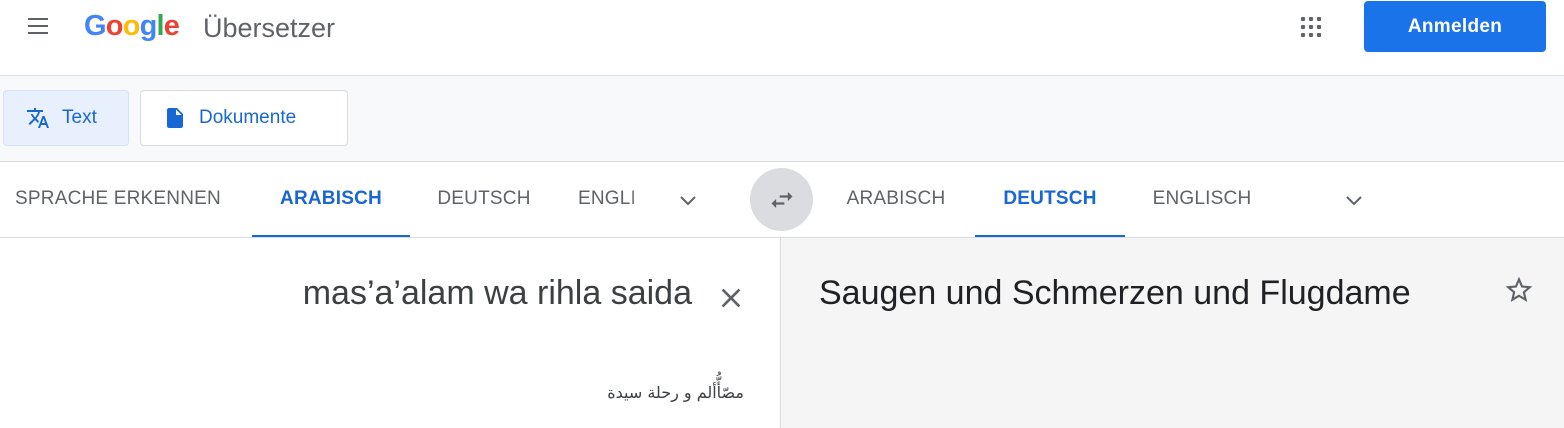 Image resolution: width=1564 pixels, height=428 pixels. What do you see at coordinates (1519, 290) in the screenshot?
I see `star-icon` at bounding box center [1519, 290].